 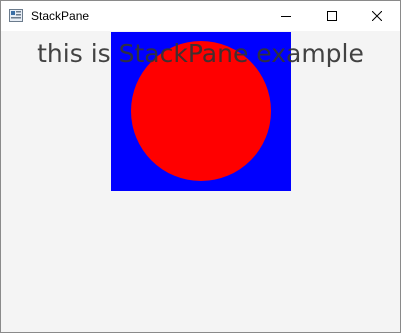 I want to click on maximize-button, so click(x=332, y=16).